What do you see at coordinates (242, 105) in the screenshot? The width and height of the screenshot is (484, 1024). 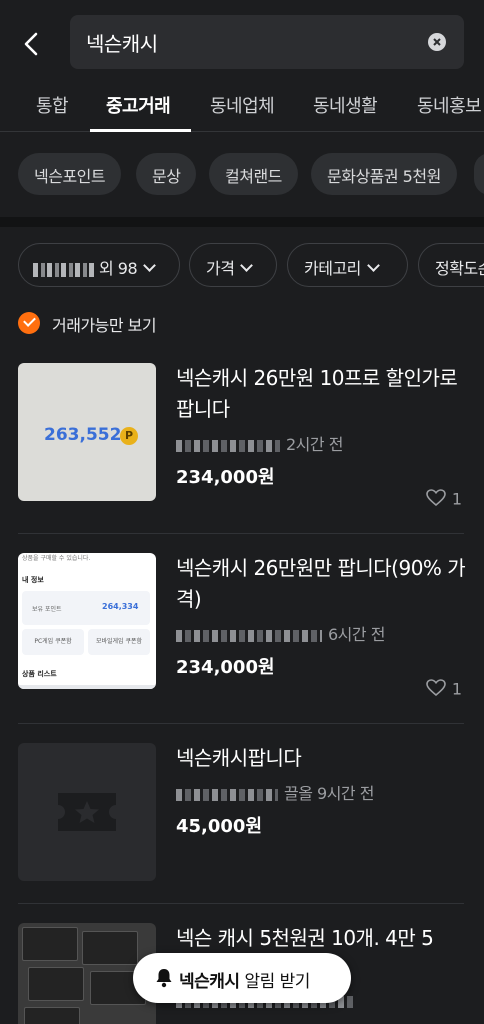 I see `tab-local-business: 동네업체` at bounding box center [242, 105].